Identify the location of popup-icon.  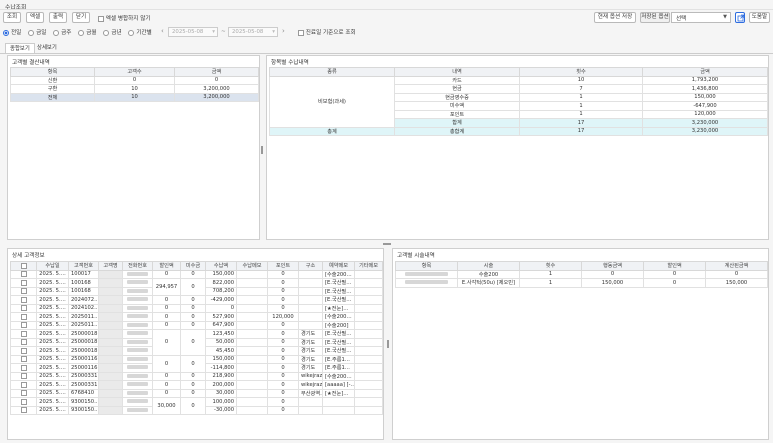
(740, 17).